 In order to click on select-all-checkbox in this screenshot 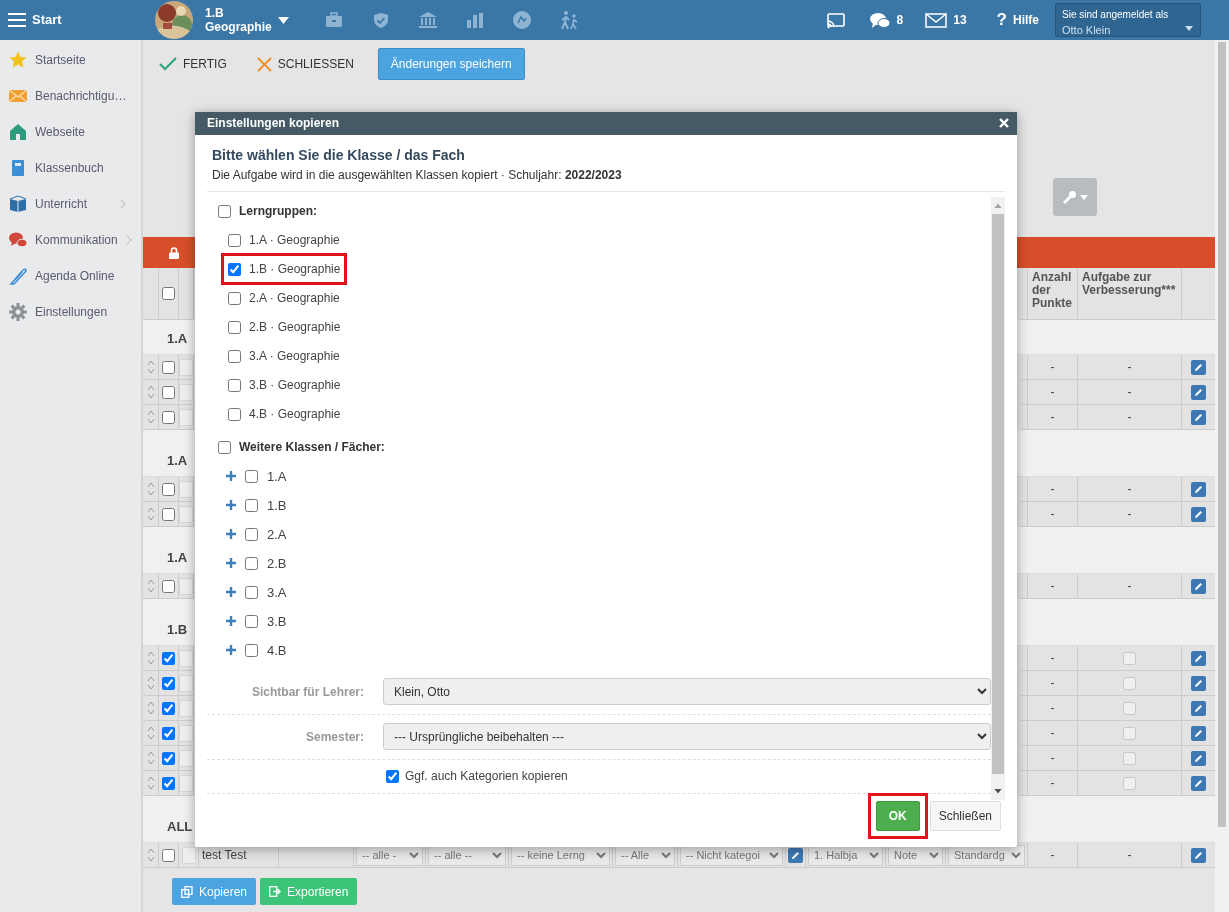, I will do `click(168, 293)`.